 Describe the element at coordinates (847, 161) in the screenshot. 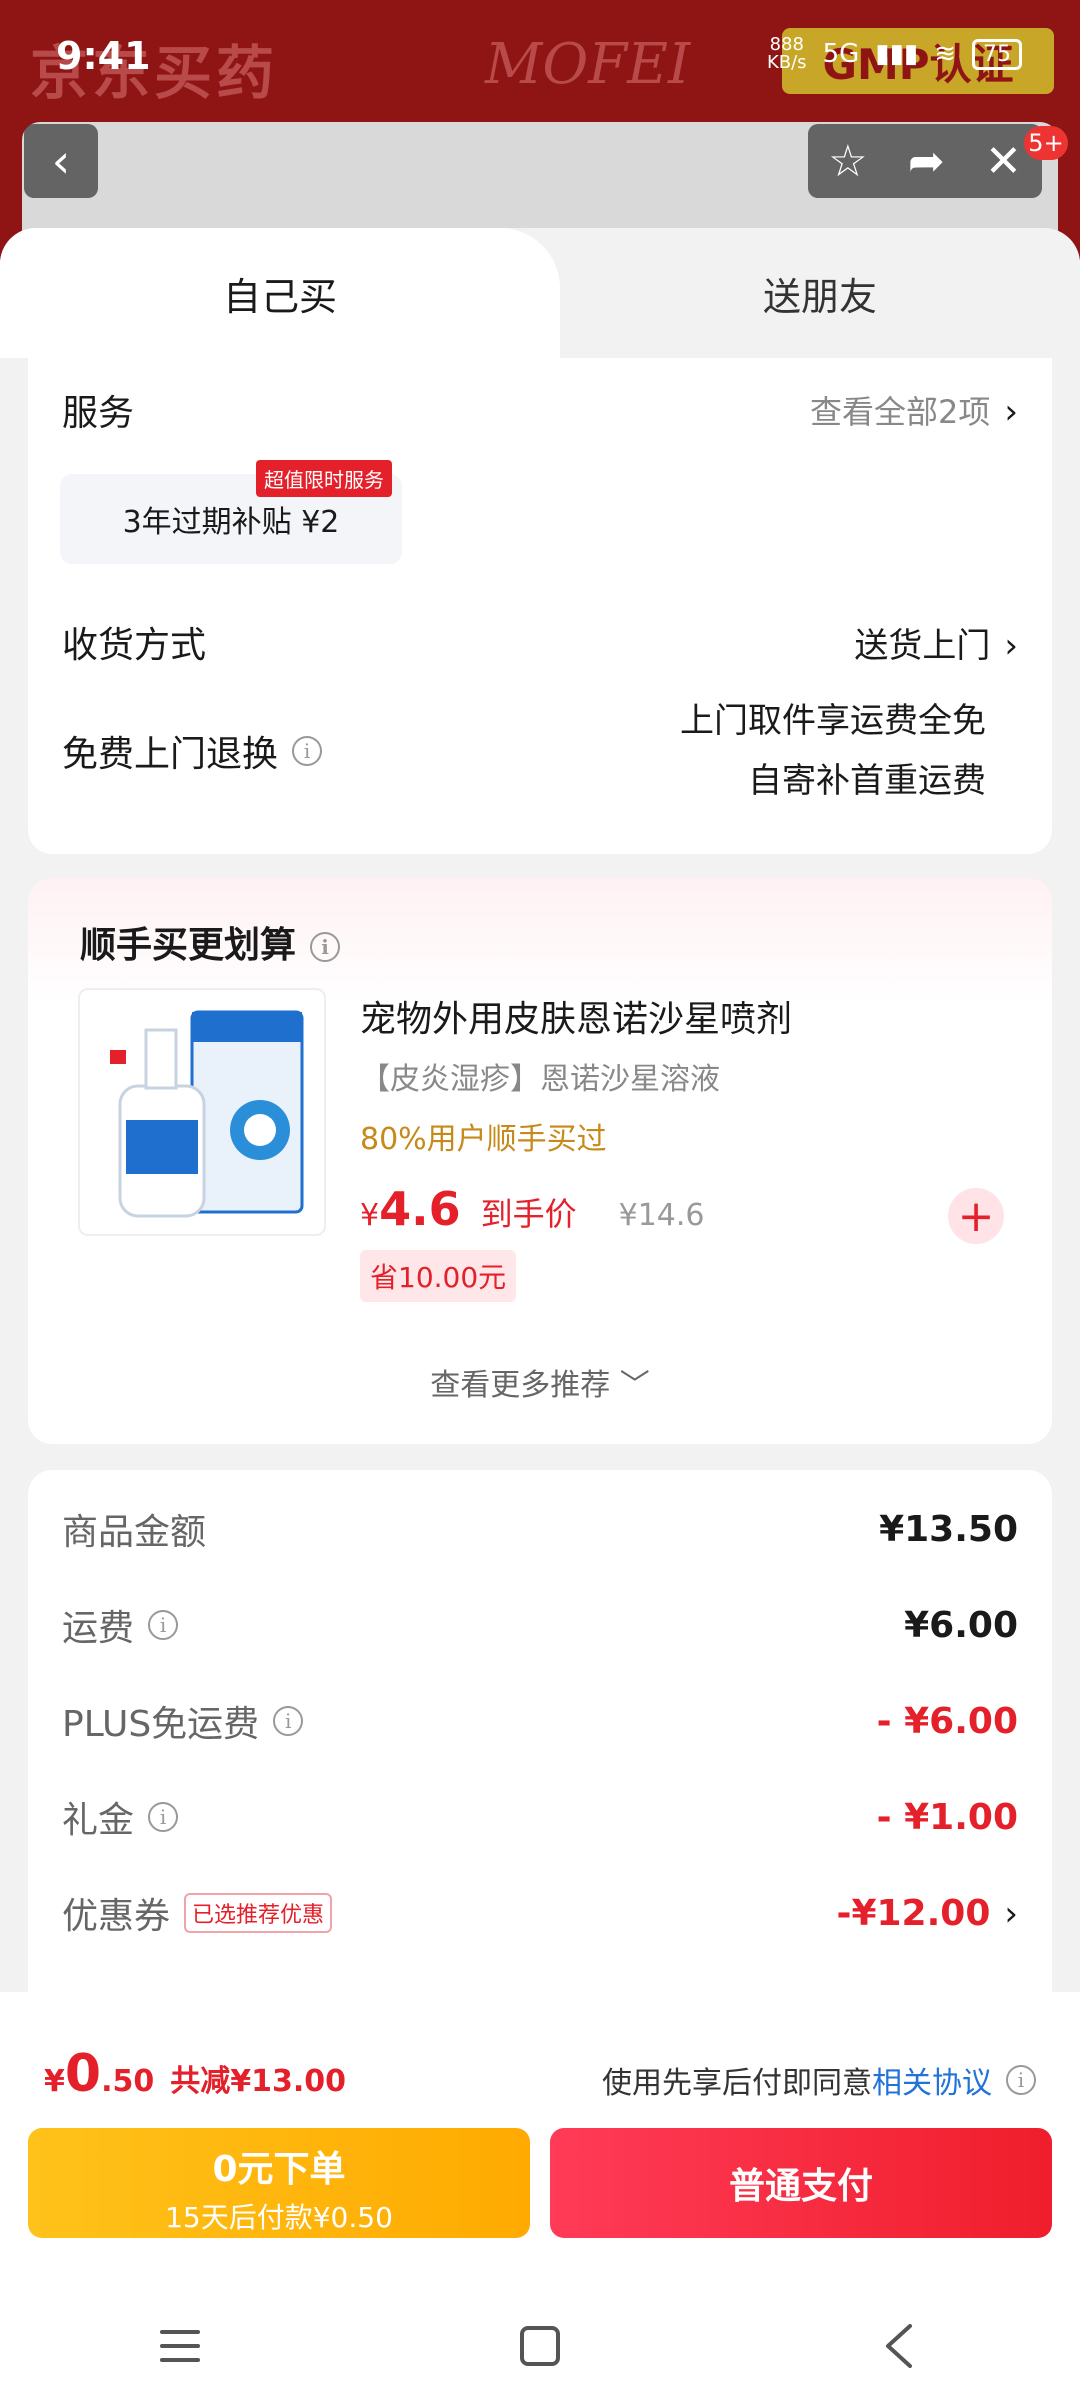

I see `favorite-icon: ☆` at that location.